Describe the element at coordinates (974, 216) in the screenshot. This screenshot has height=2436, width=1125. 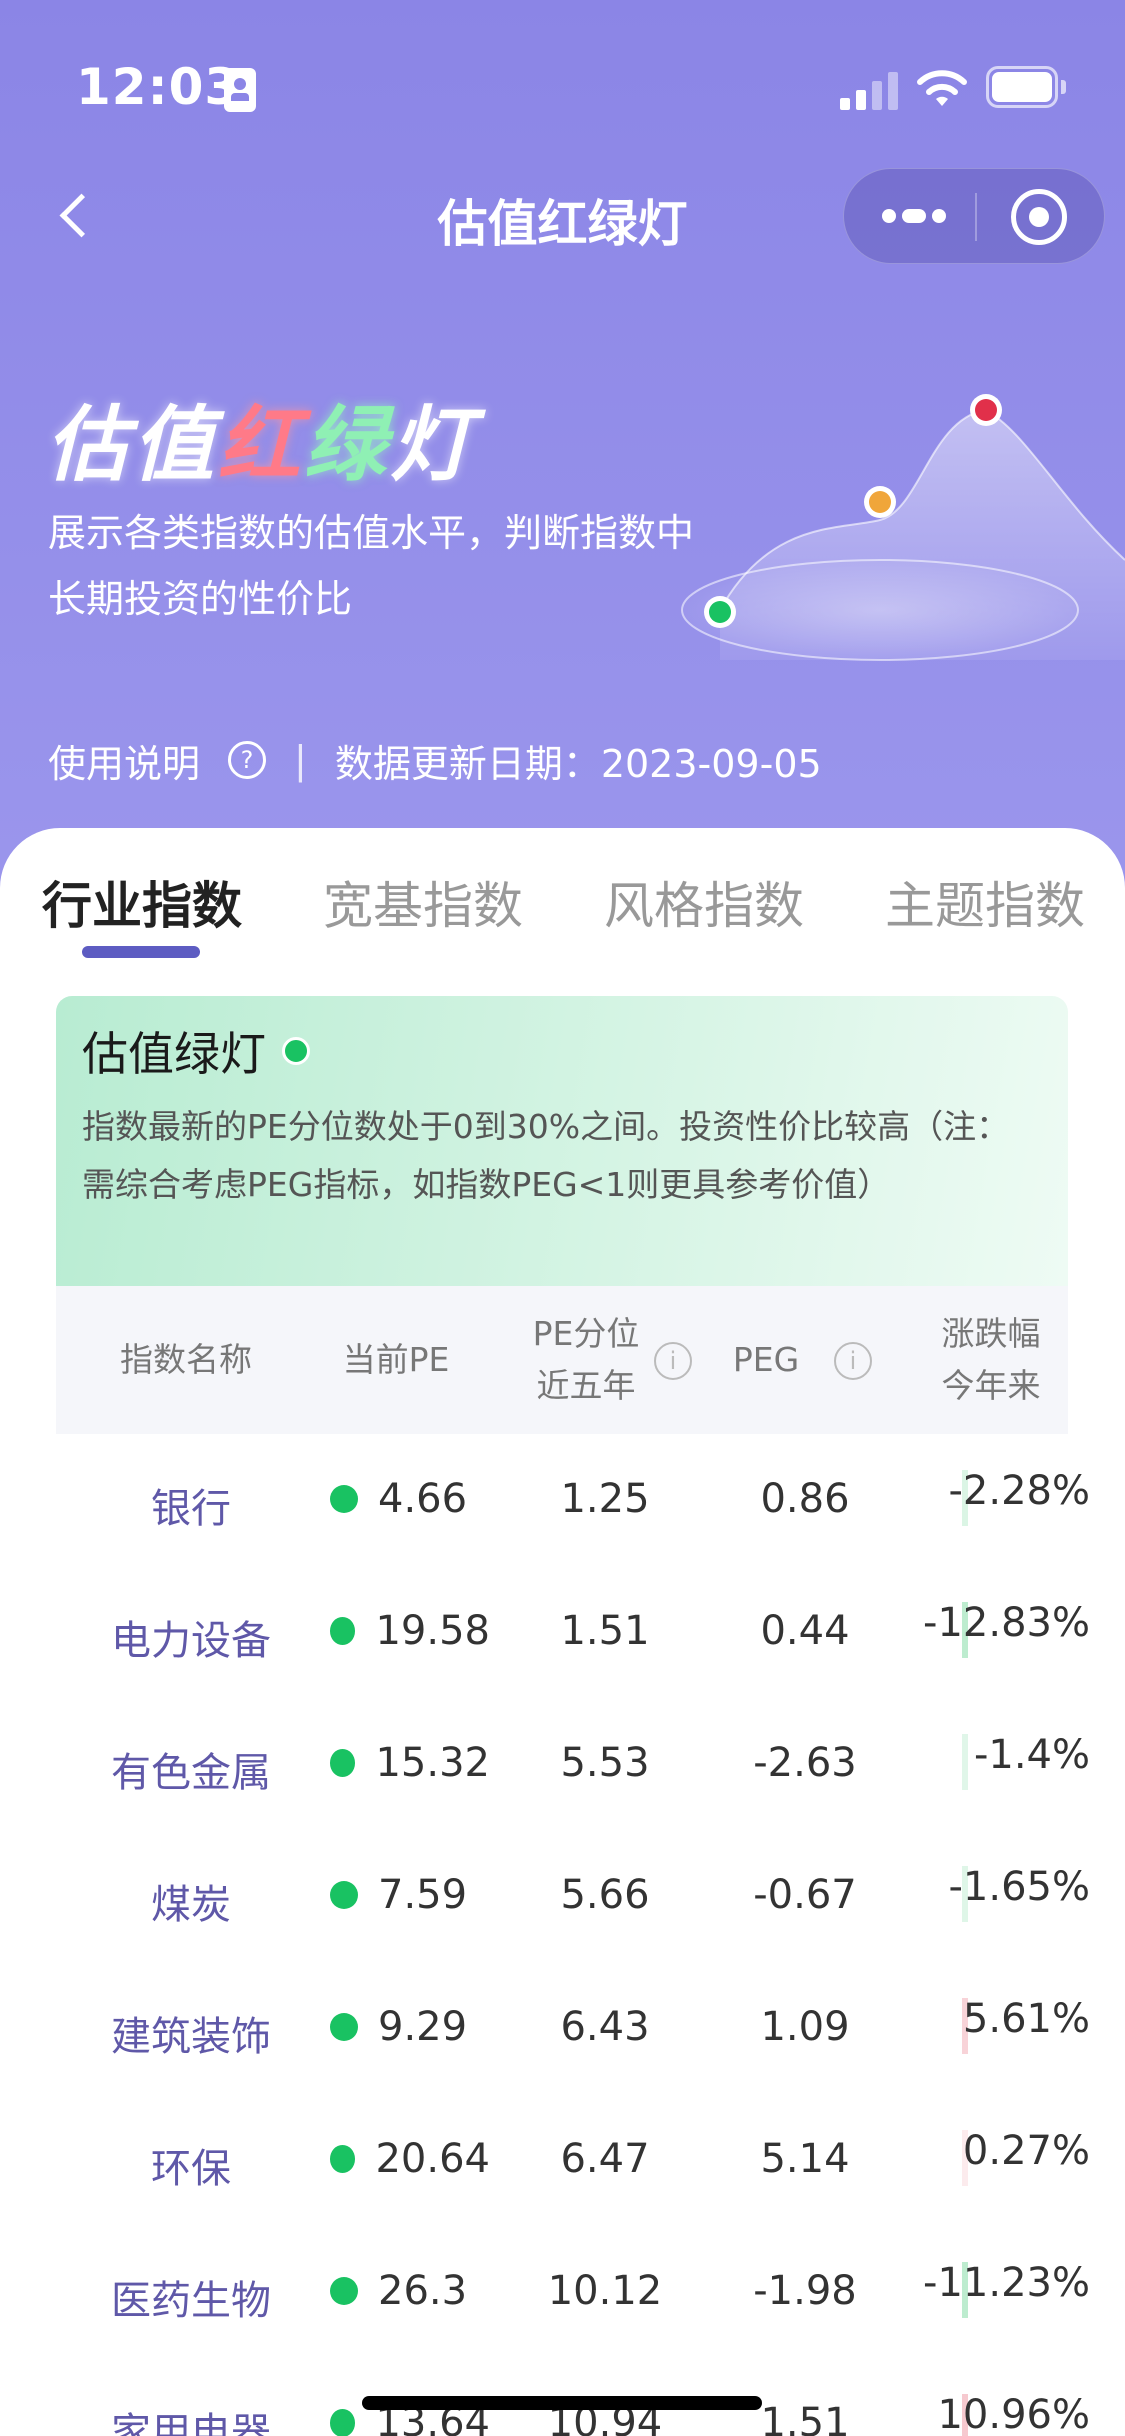
I see `mini-program-capsule` at that location.